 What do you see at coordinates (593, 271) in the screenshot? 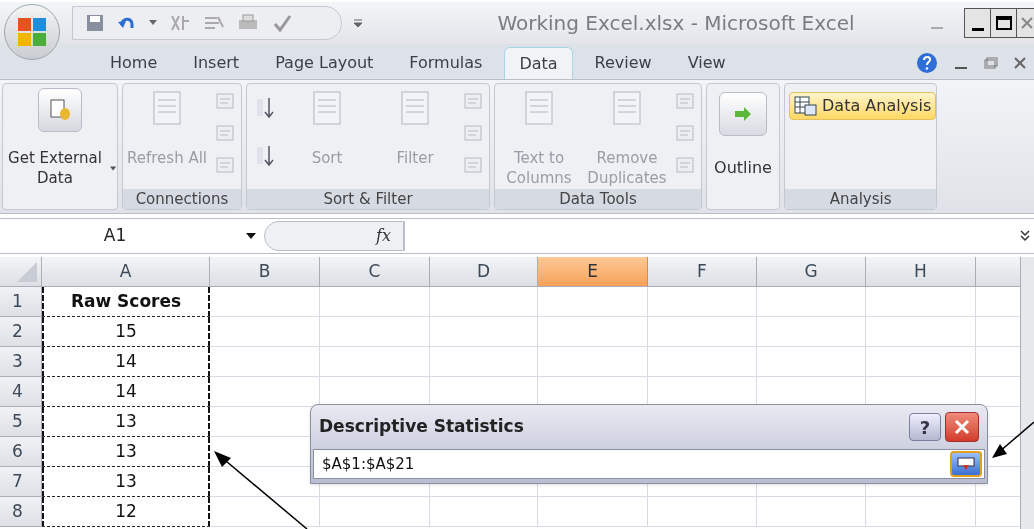
I see `column-header: E` at bounding box center [593, 271].